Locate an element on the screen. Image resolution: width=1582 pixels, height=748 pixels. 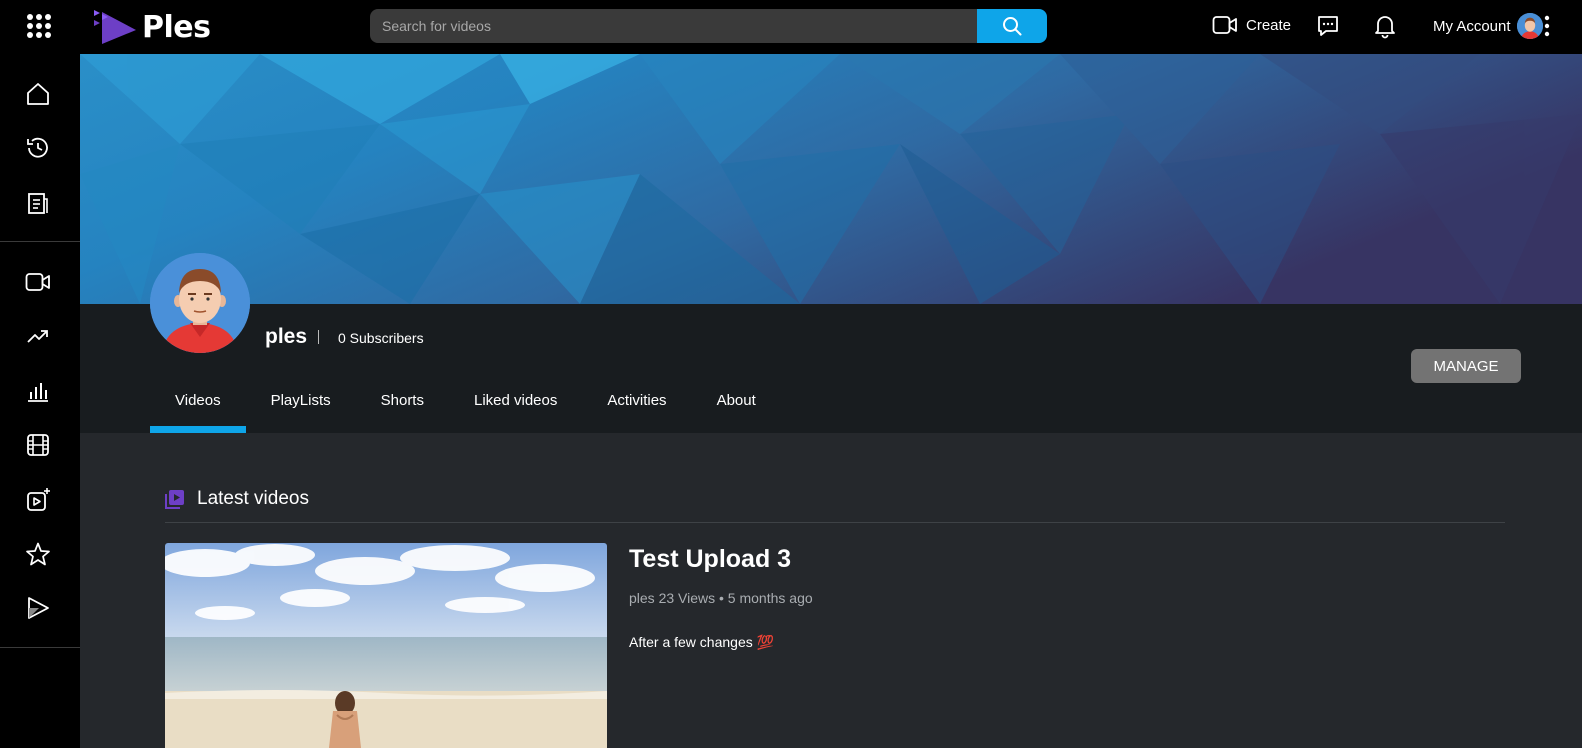
channel-name: ples is located at coordinates (286, 336).